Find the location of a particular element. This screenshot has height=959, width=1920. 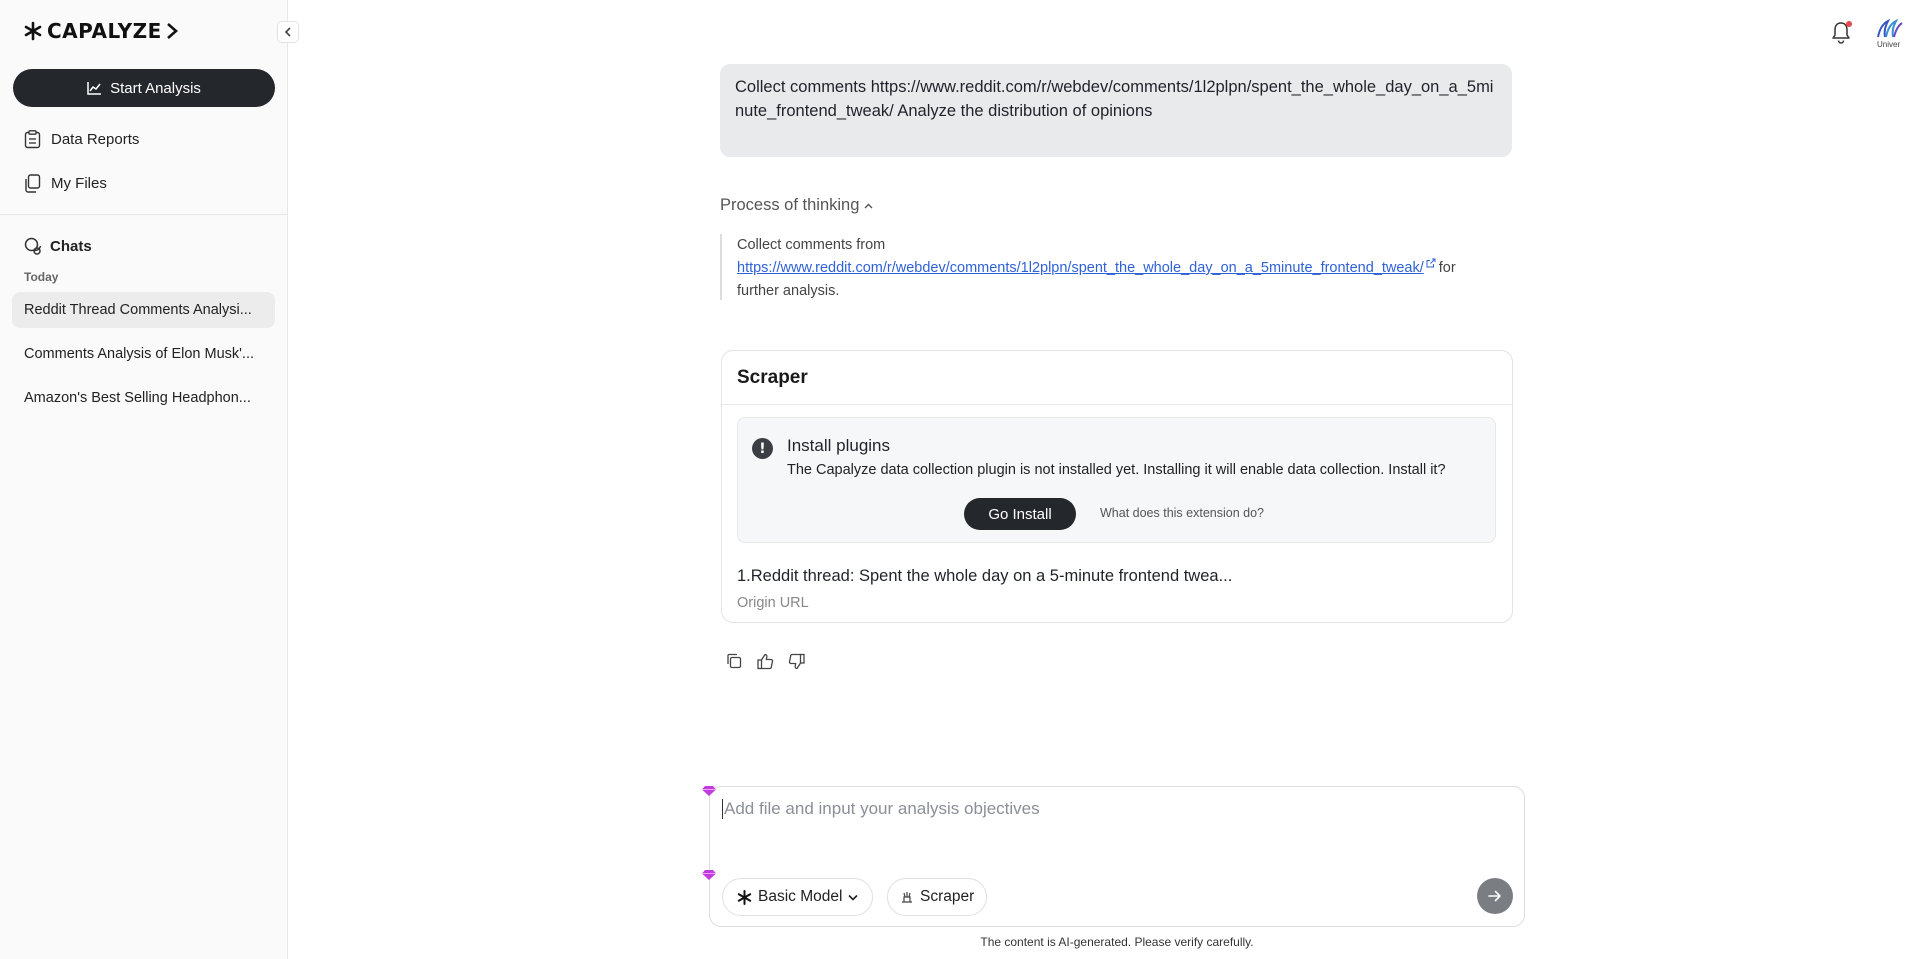

nav-data-reports-label: Data Reports is located at coordinates (95, 139).